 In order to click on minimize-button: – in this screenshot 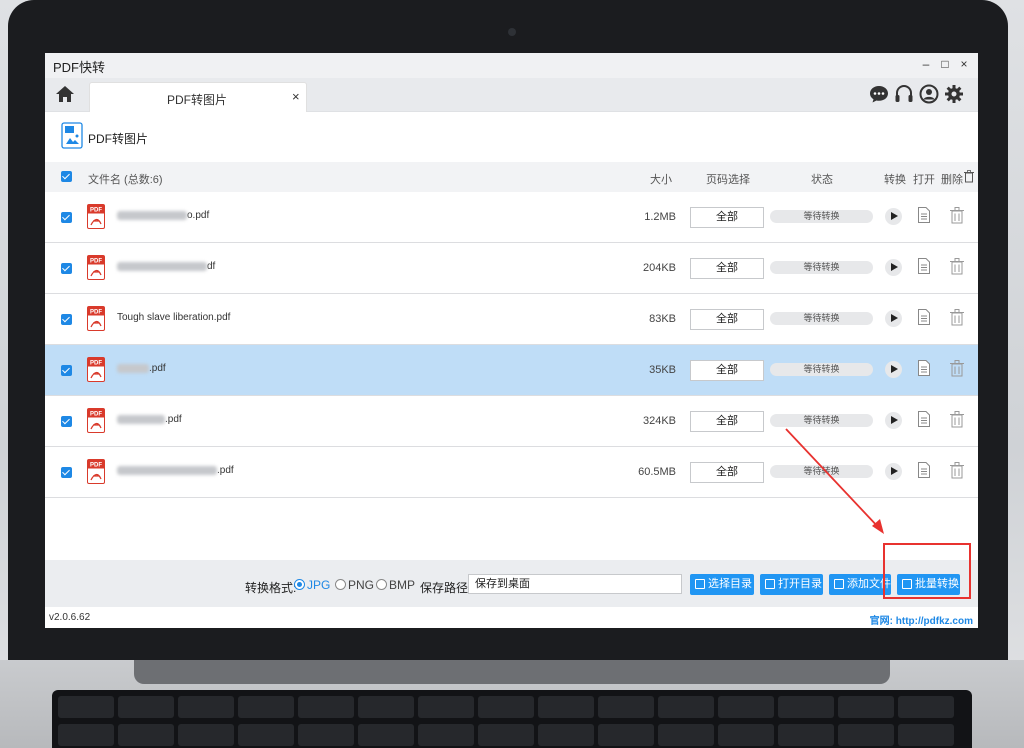, I will do `click(926, 64)`.